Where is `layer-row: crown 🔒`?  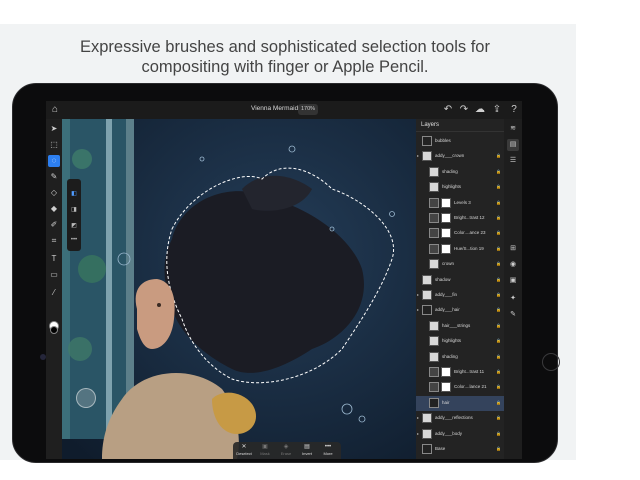
layer-row: crown 🔒 is located at coordinates (460, 264).